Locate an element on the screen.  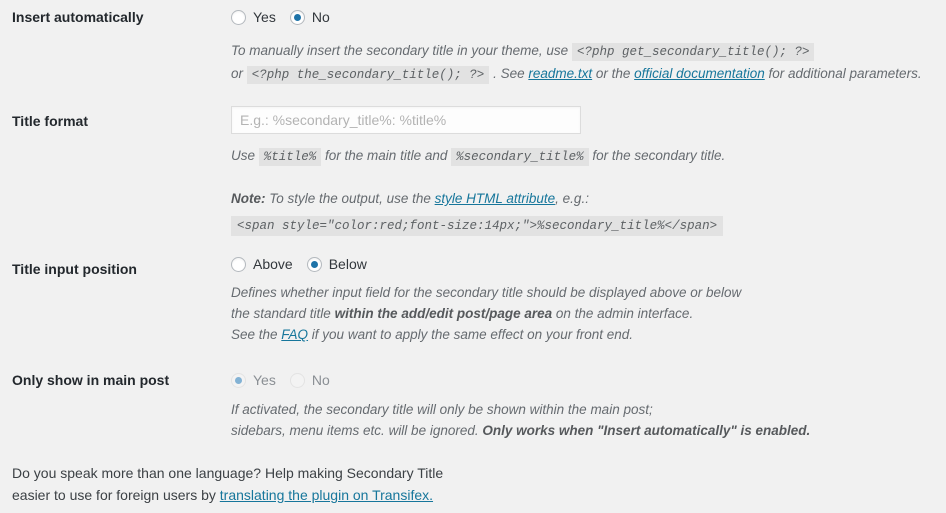
inline-code: <?php get_secondary_title(); ?> is located at coordinates (693, 52).